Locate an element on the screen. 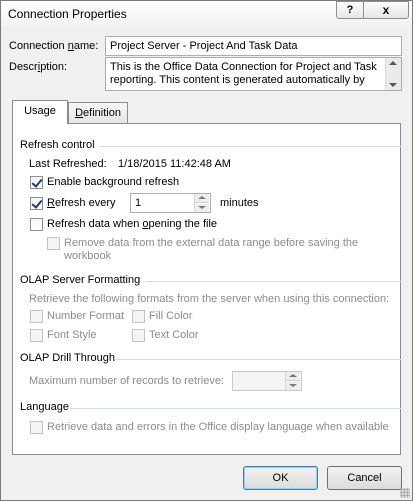  ok-button: OK is located at coordinates (280, 478).